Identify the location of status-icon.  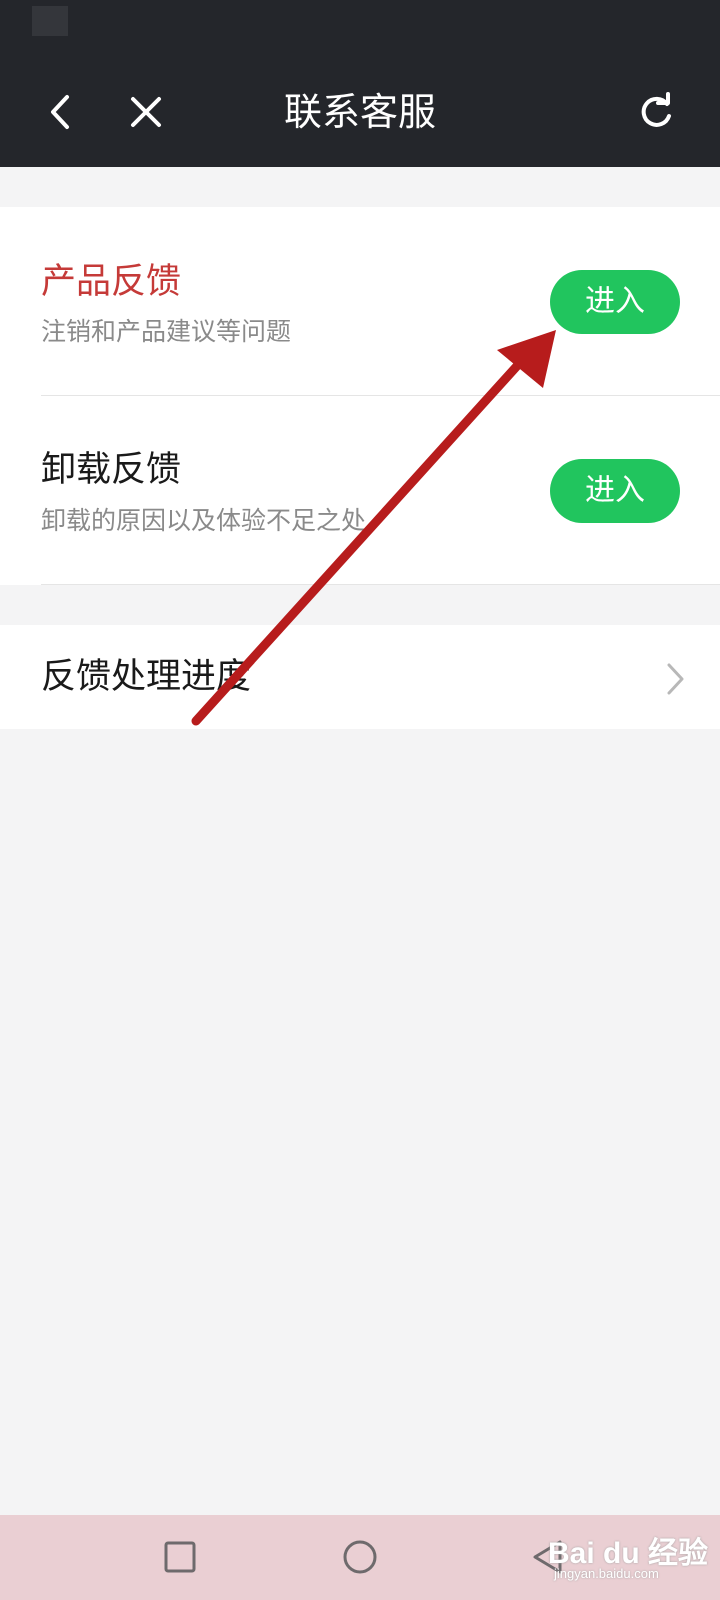
(50, 21).